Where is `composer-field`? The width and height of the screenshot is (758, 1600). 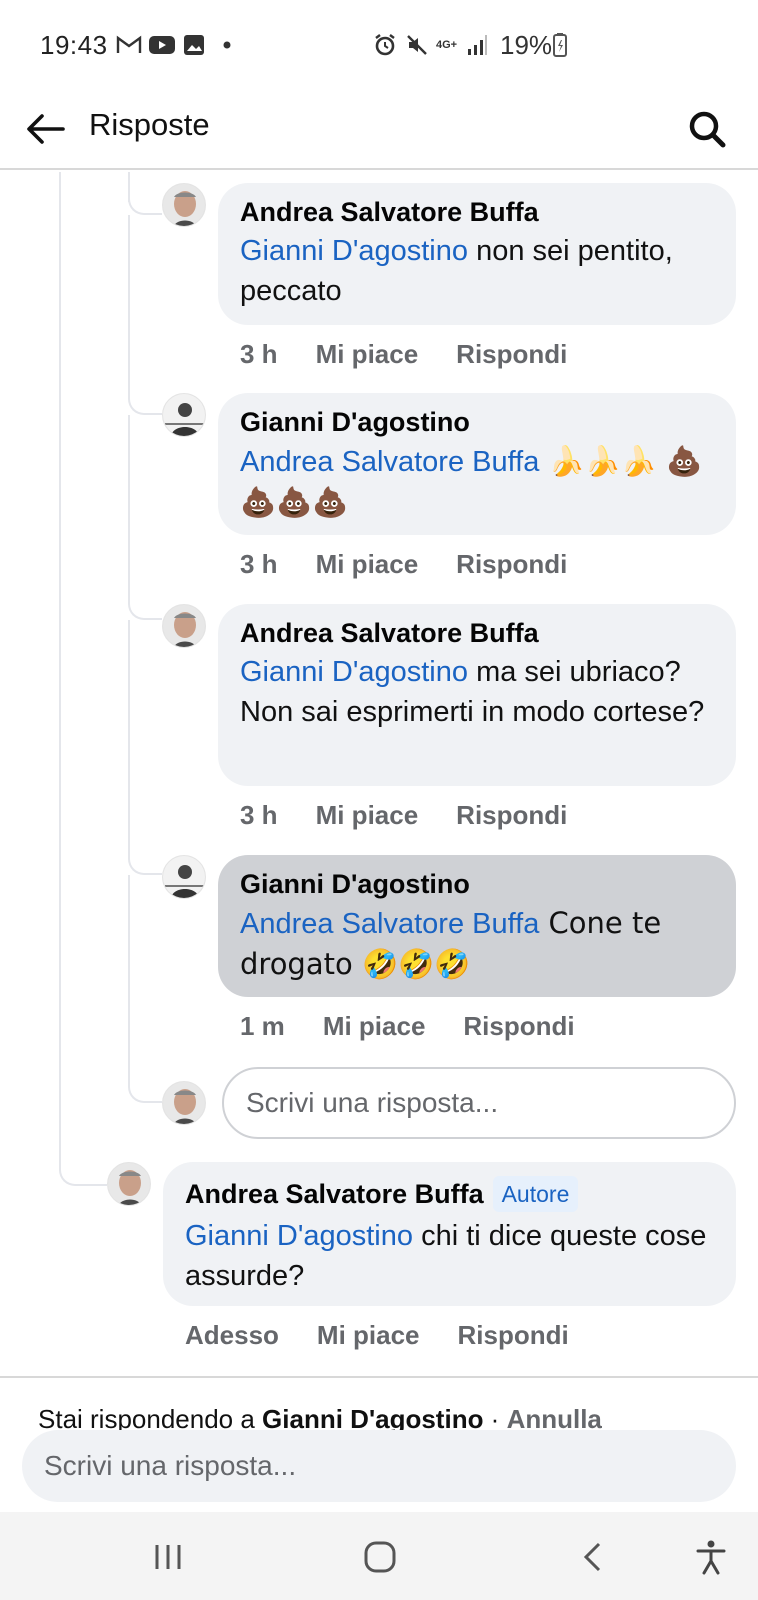 composer-field is located at coordinates (379, 1466).